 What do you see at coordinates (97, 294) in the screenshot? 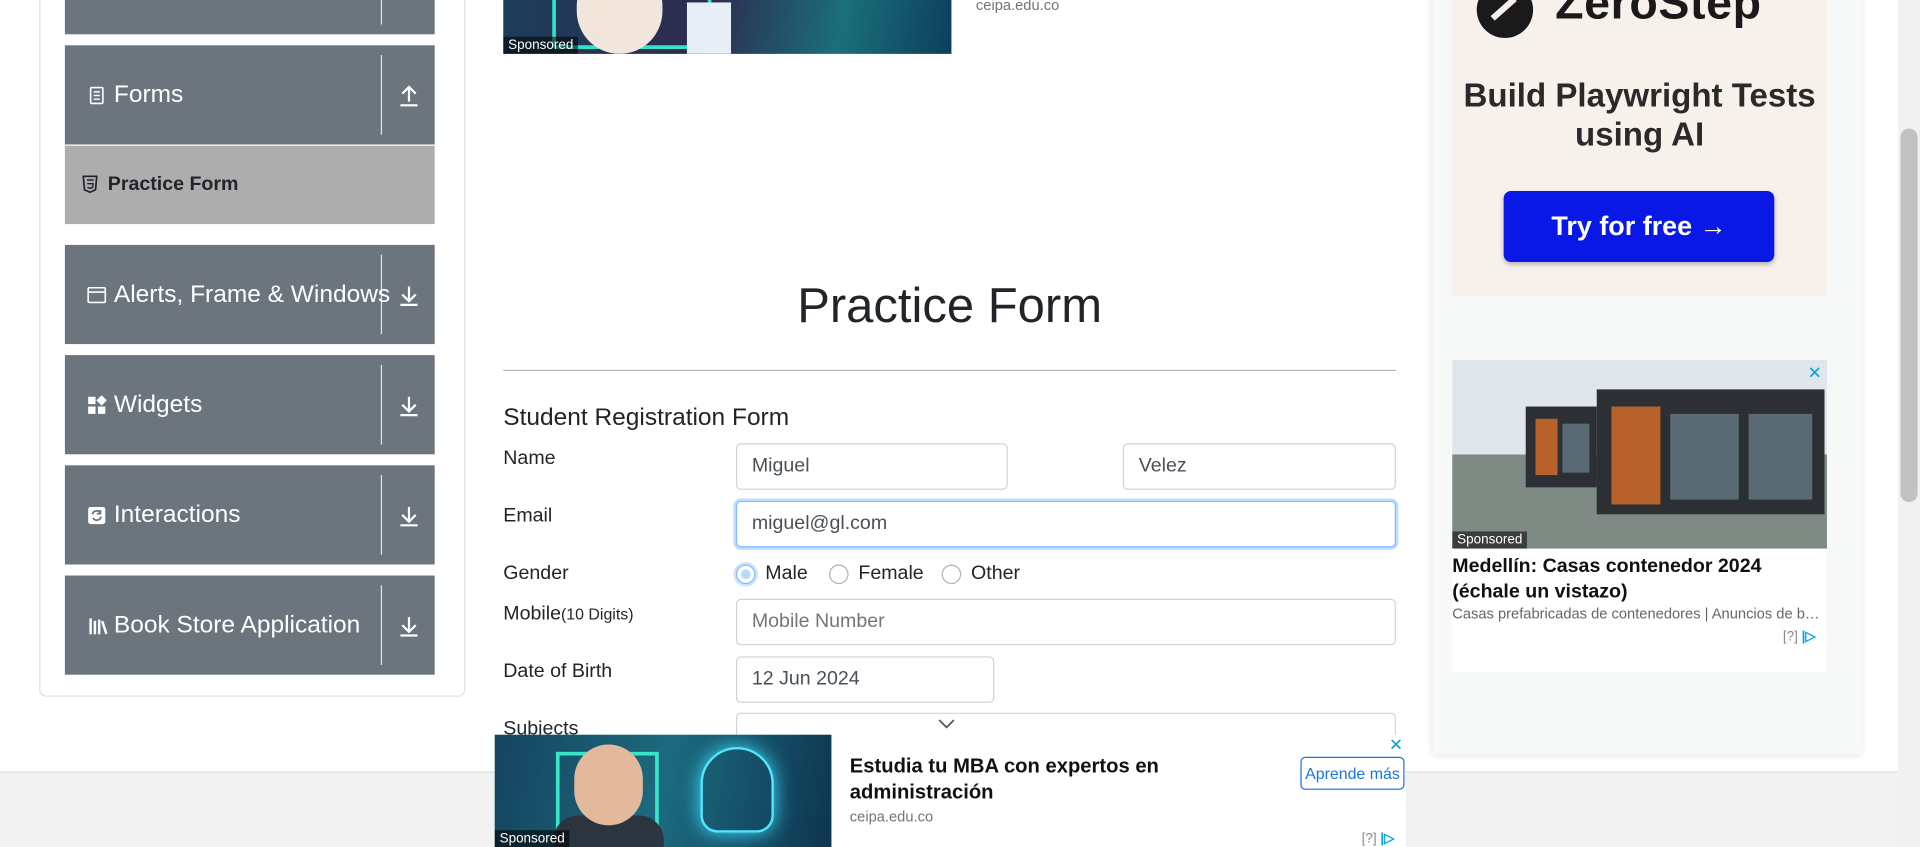
I see `window-icon` at bounding box center [97, 294].